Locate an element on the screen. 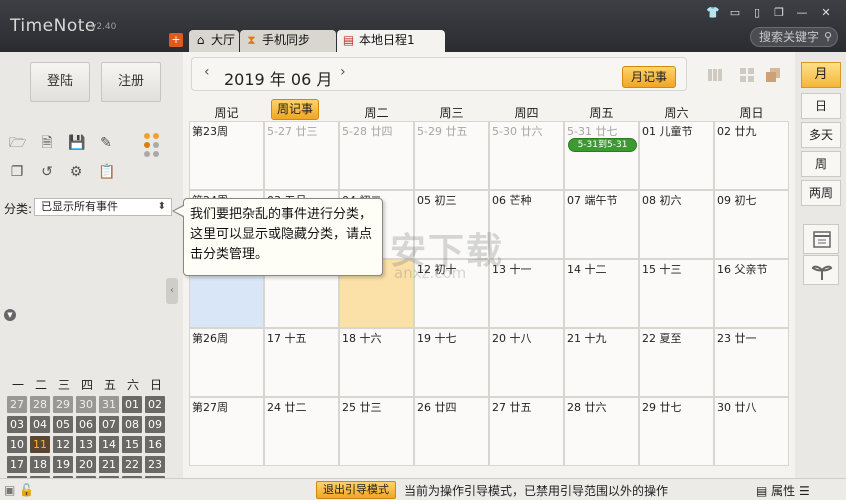  day-cell: 17 十五 is located at coordinates (301, 362).